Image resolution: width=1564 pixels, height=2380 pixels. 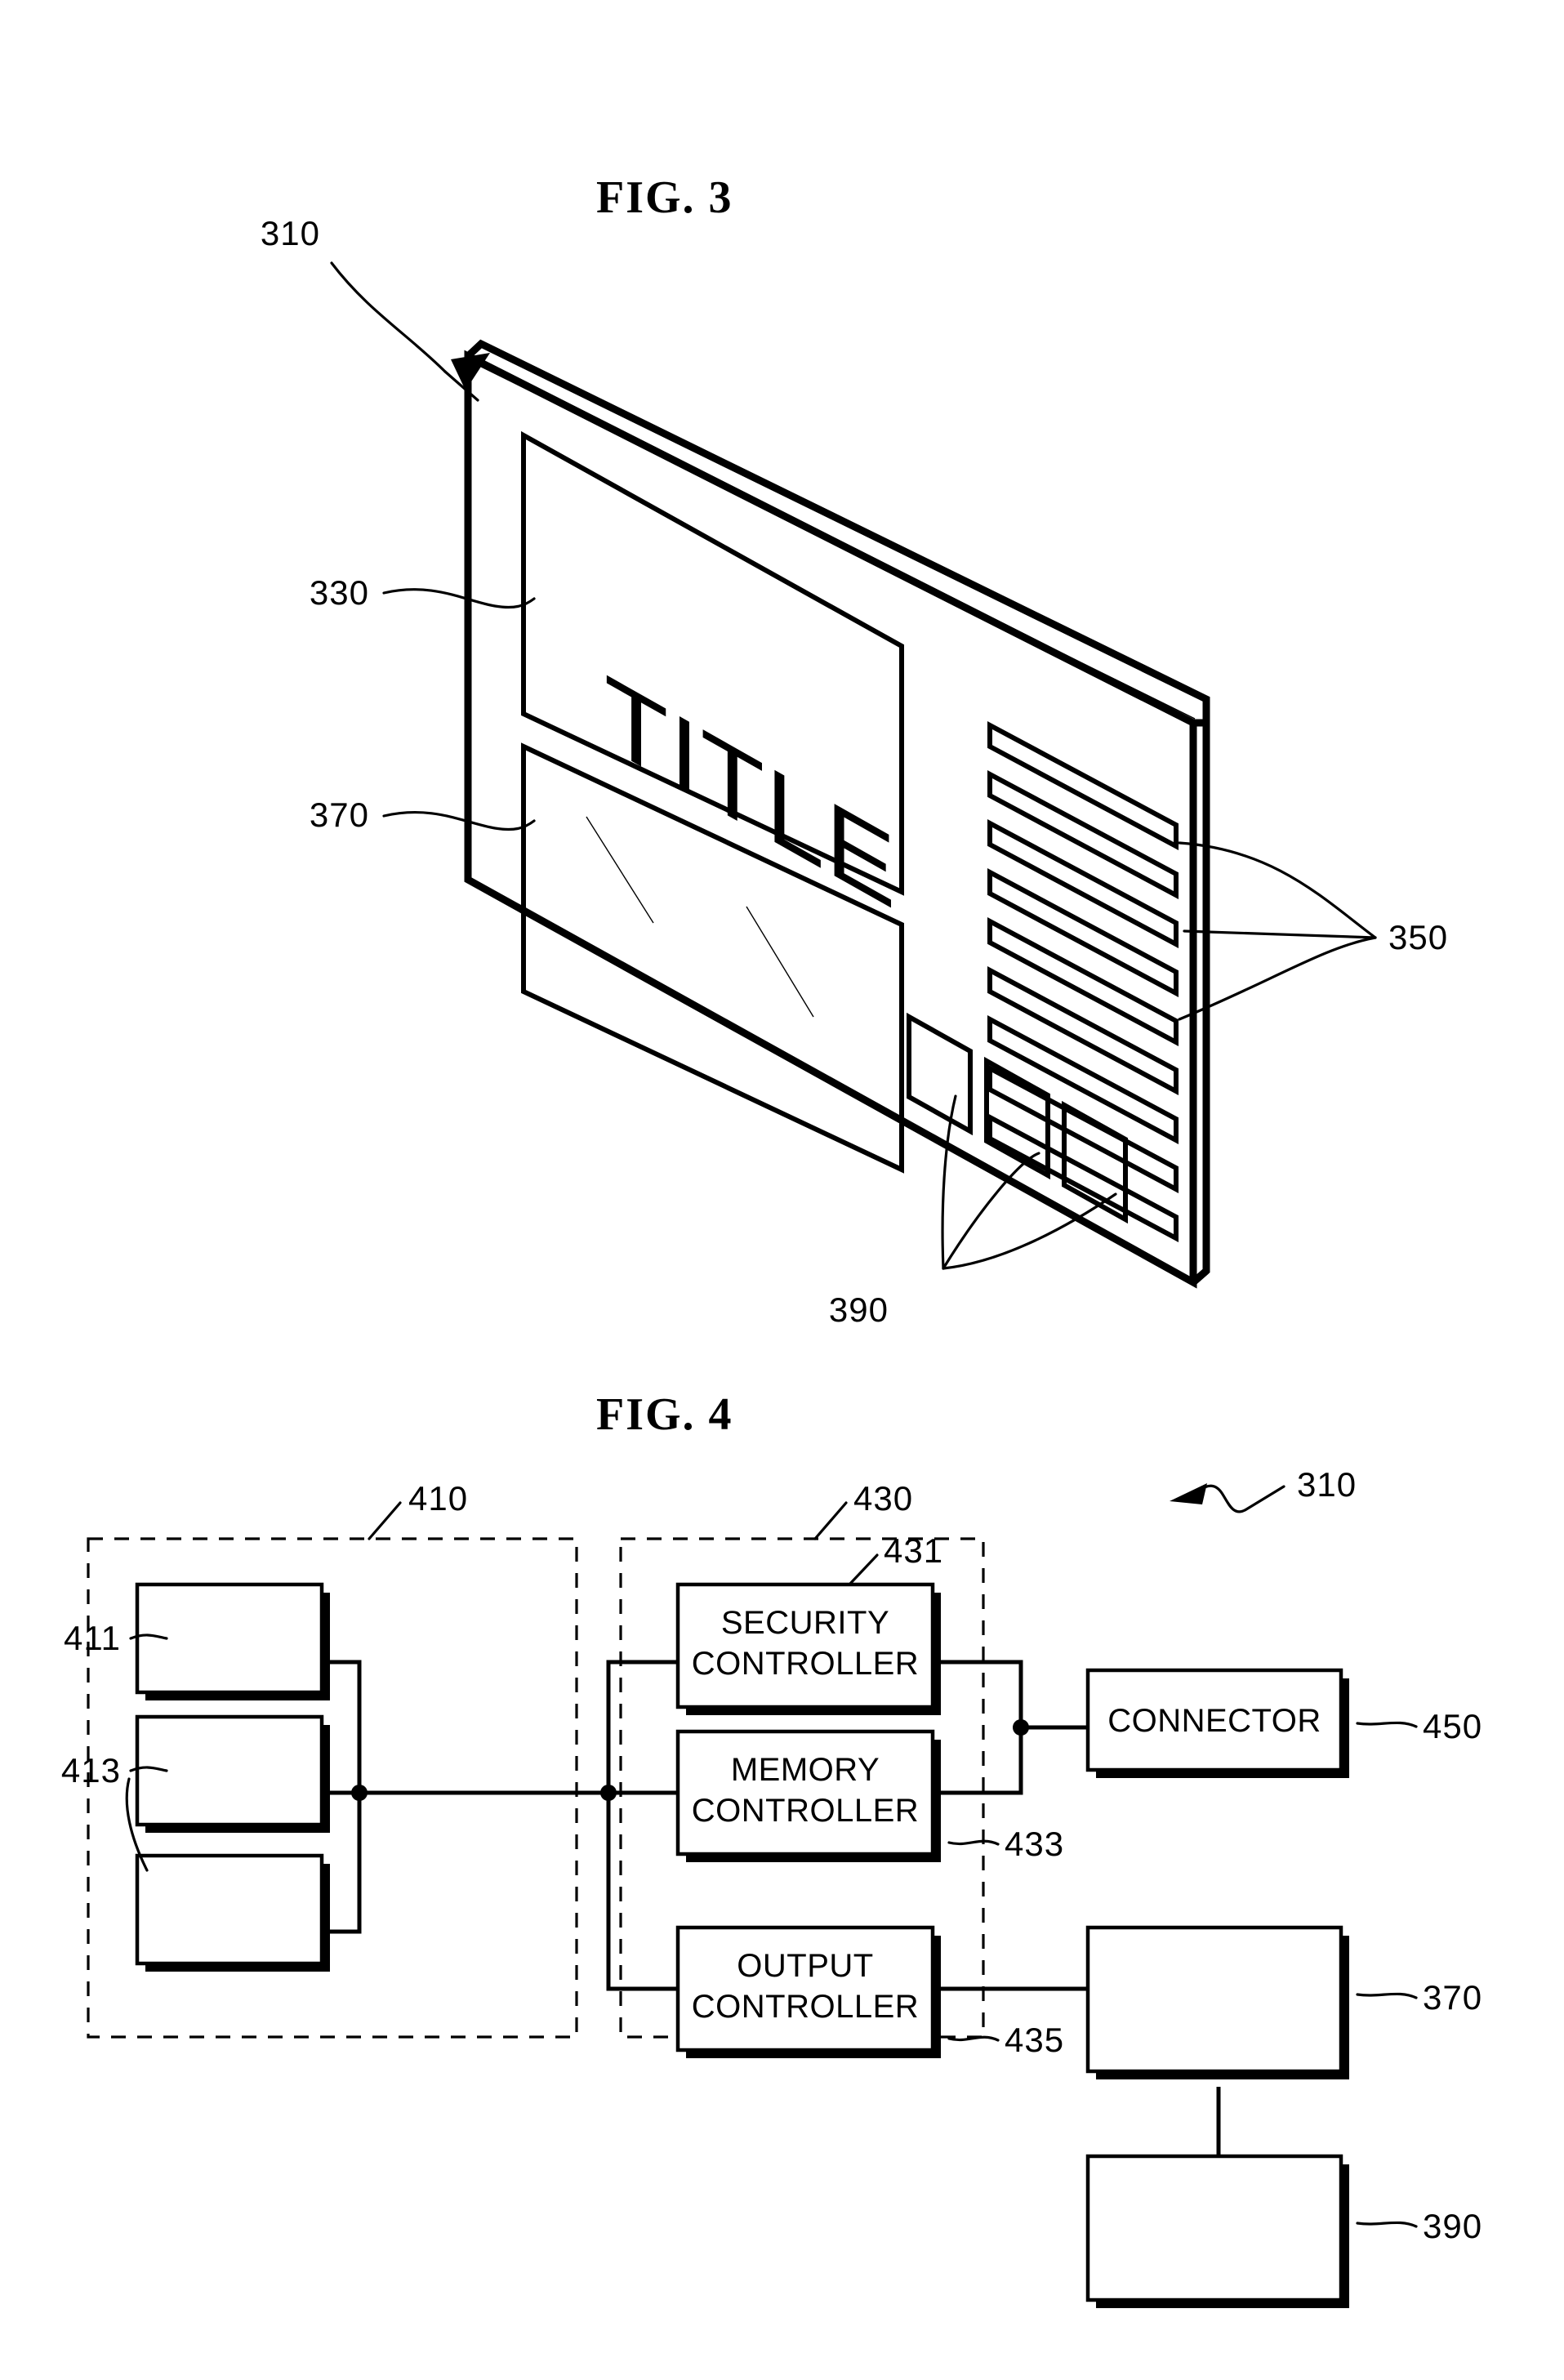 I want to click on reference-411-label: 411, so click(x=92, y=1638).